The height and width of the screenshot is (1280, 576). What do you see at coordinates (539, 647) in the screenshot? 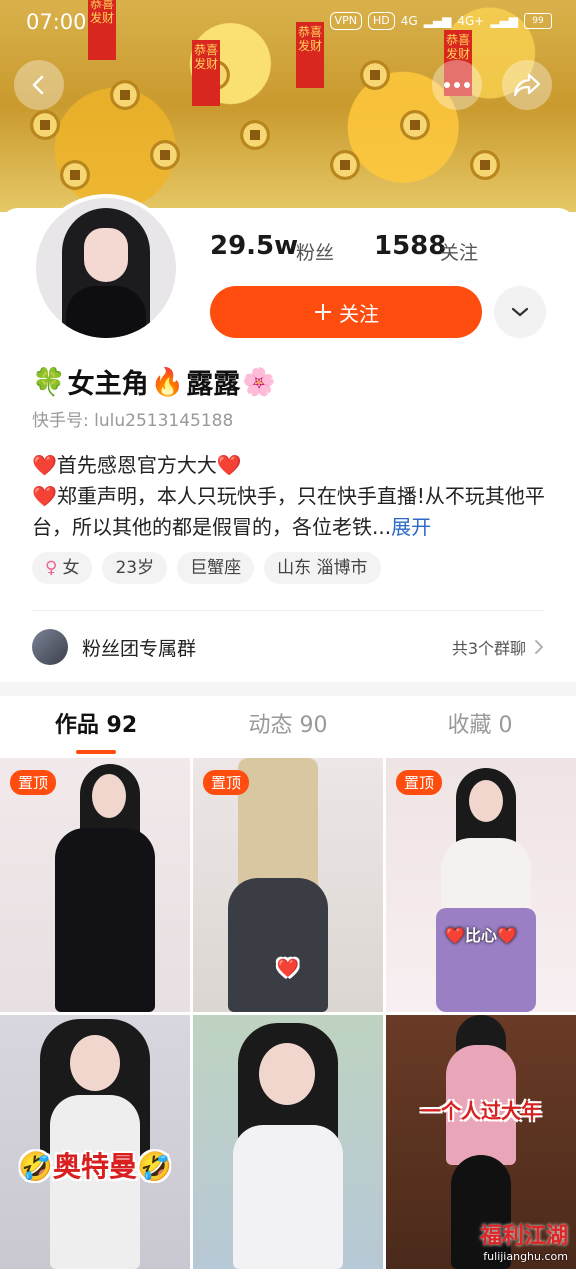
I see `chevron-right-icon` at bounding box center [539, 647].